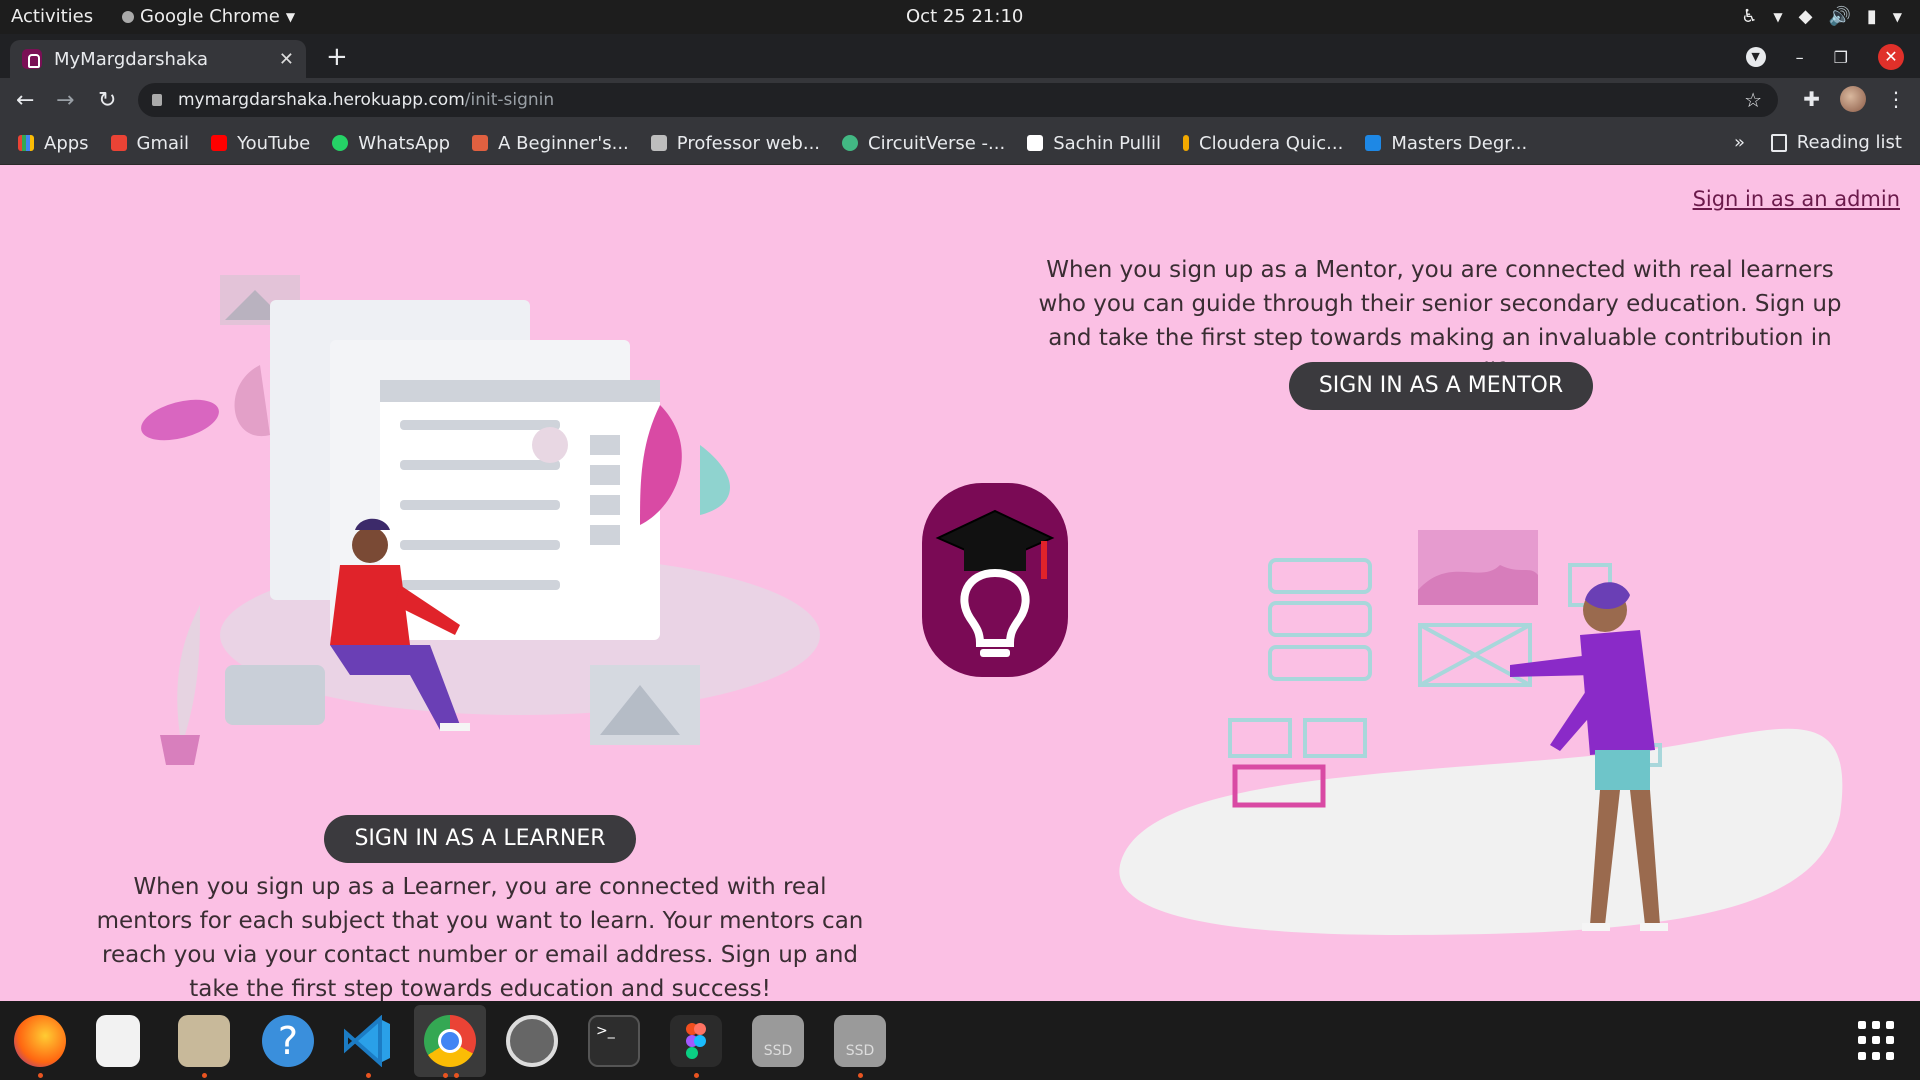 The width and height of the screenshot is (1920, 1080). I want to click on vscode-glyph, so click(367, 1041).